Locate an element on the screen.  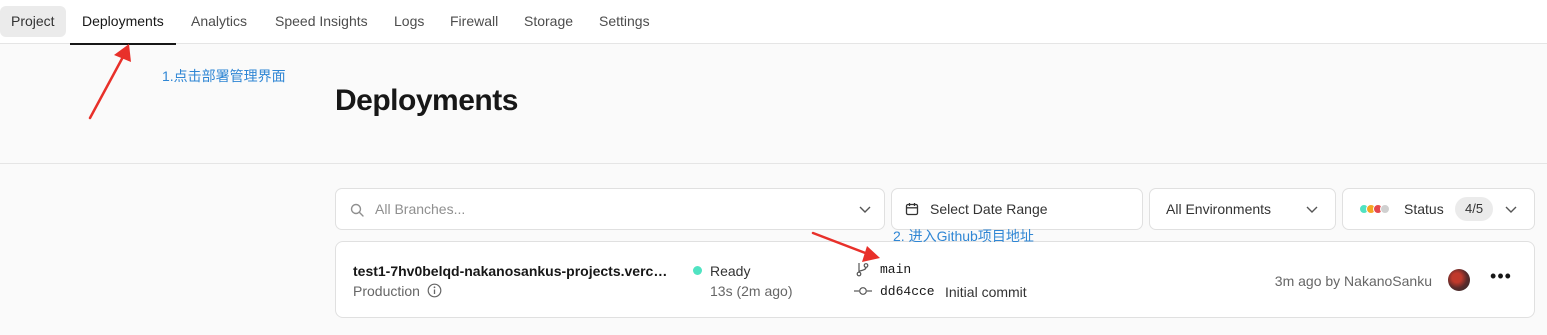
git-branch-icon is located at coordinates (862, 270).